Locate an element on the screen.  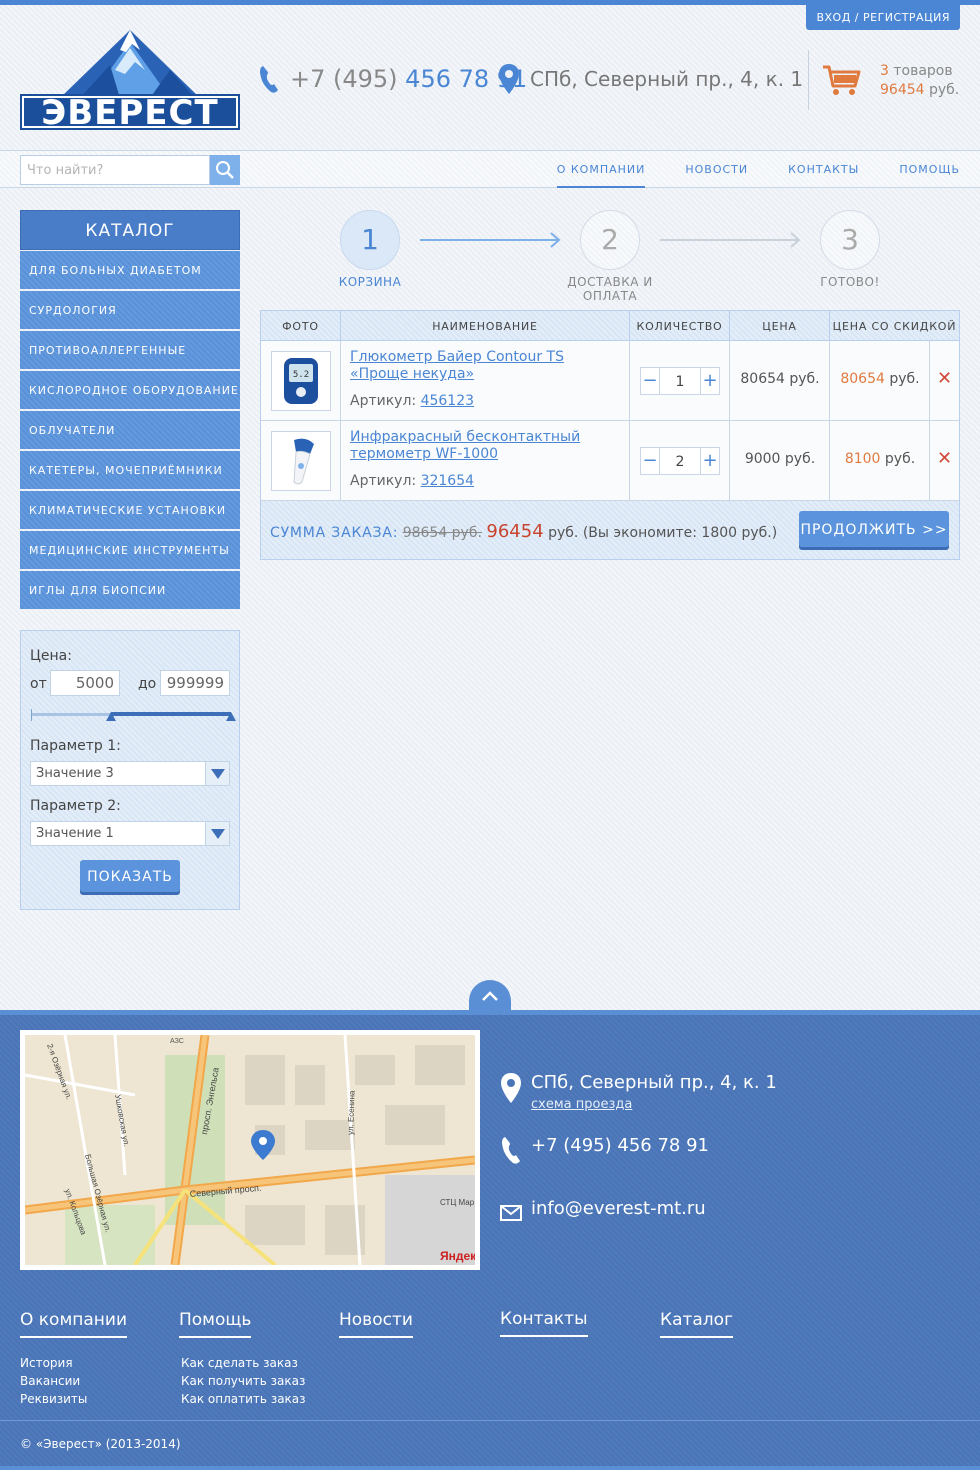
map-label-azs: АЗС is located at coordinates (177, 1041).